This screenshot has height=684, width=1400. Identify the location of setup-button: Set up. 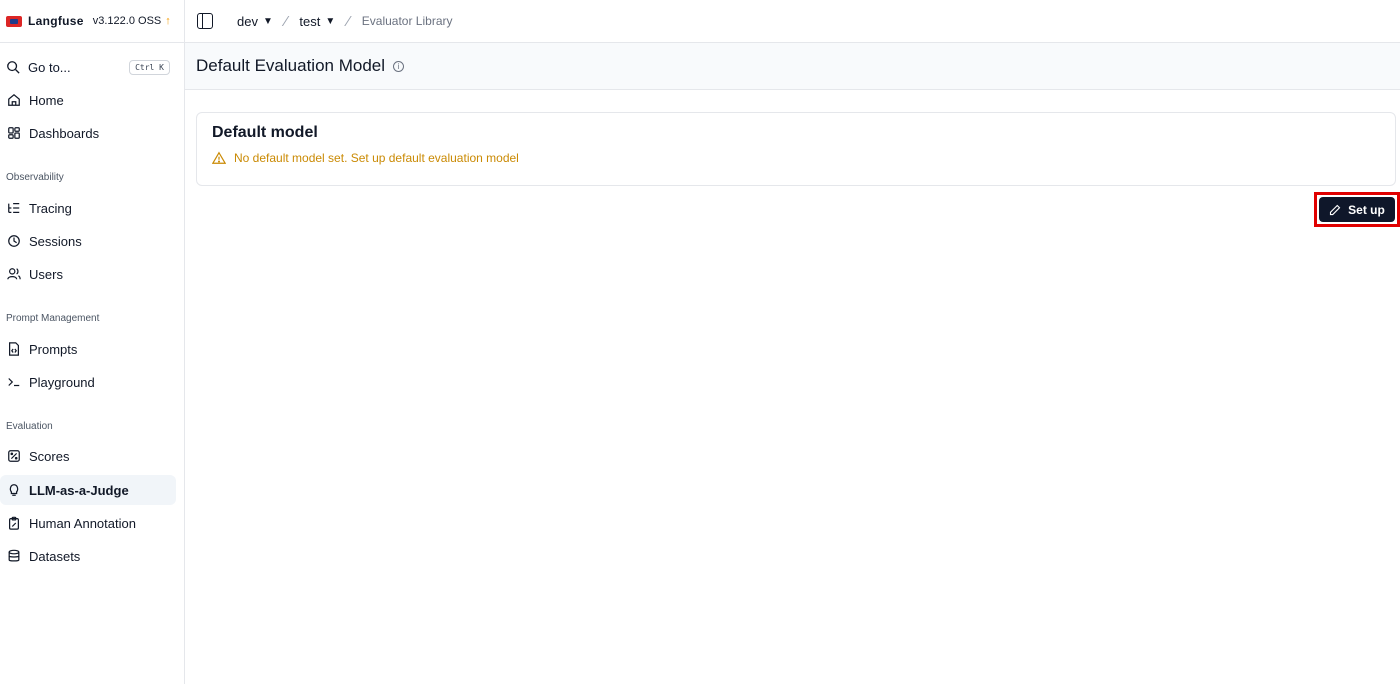
(1357, 209).